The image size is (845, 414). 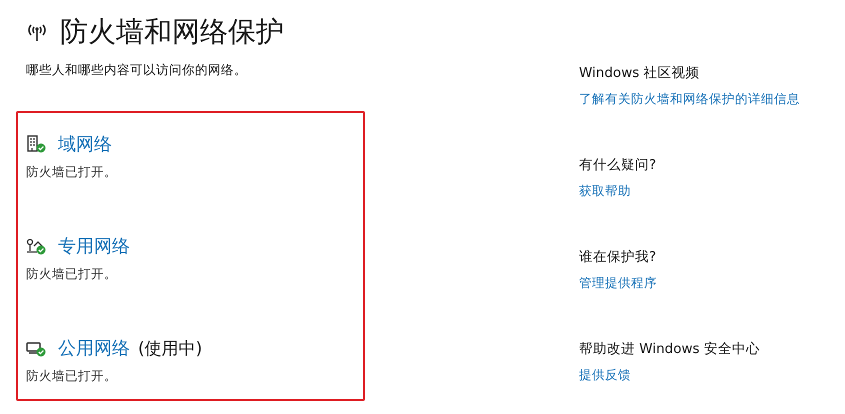 What do you see at coordinates (170, 349) in the screenshot?
I see `in-use-label: (使用中)` at bounding box center [170, 349].